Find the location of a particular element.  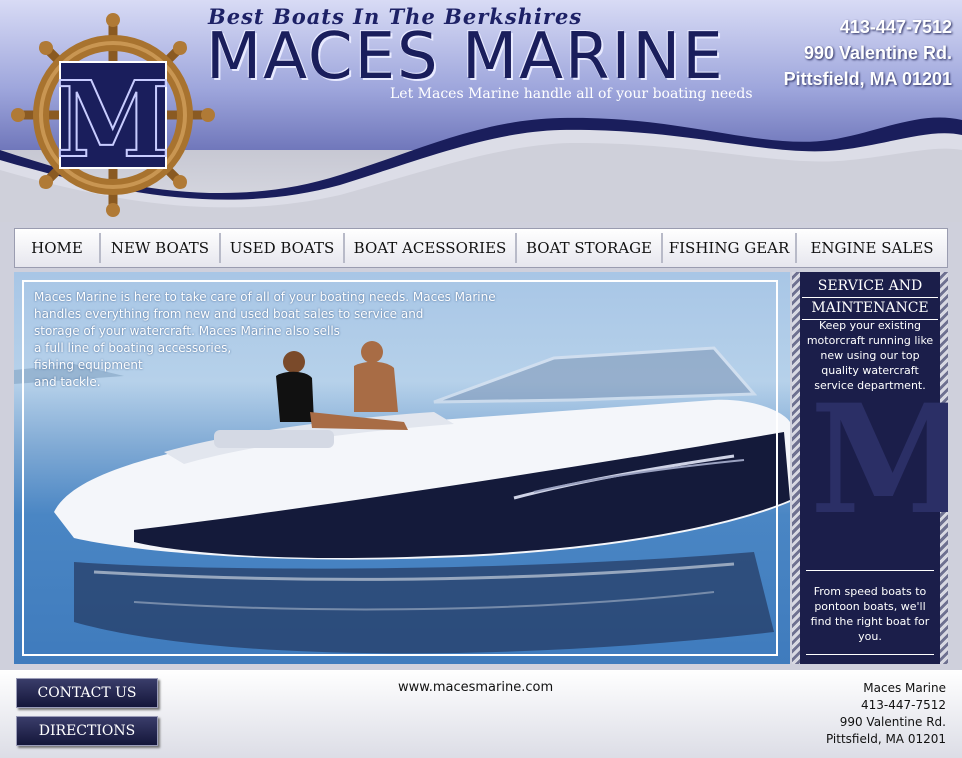

nav-boat-accessories: BOAT ACESSORIES is located at coordinates (431, 248).